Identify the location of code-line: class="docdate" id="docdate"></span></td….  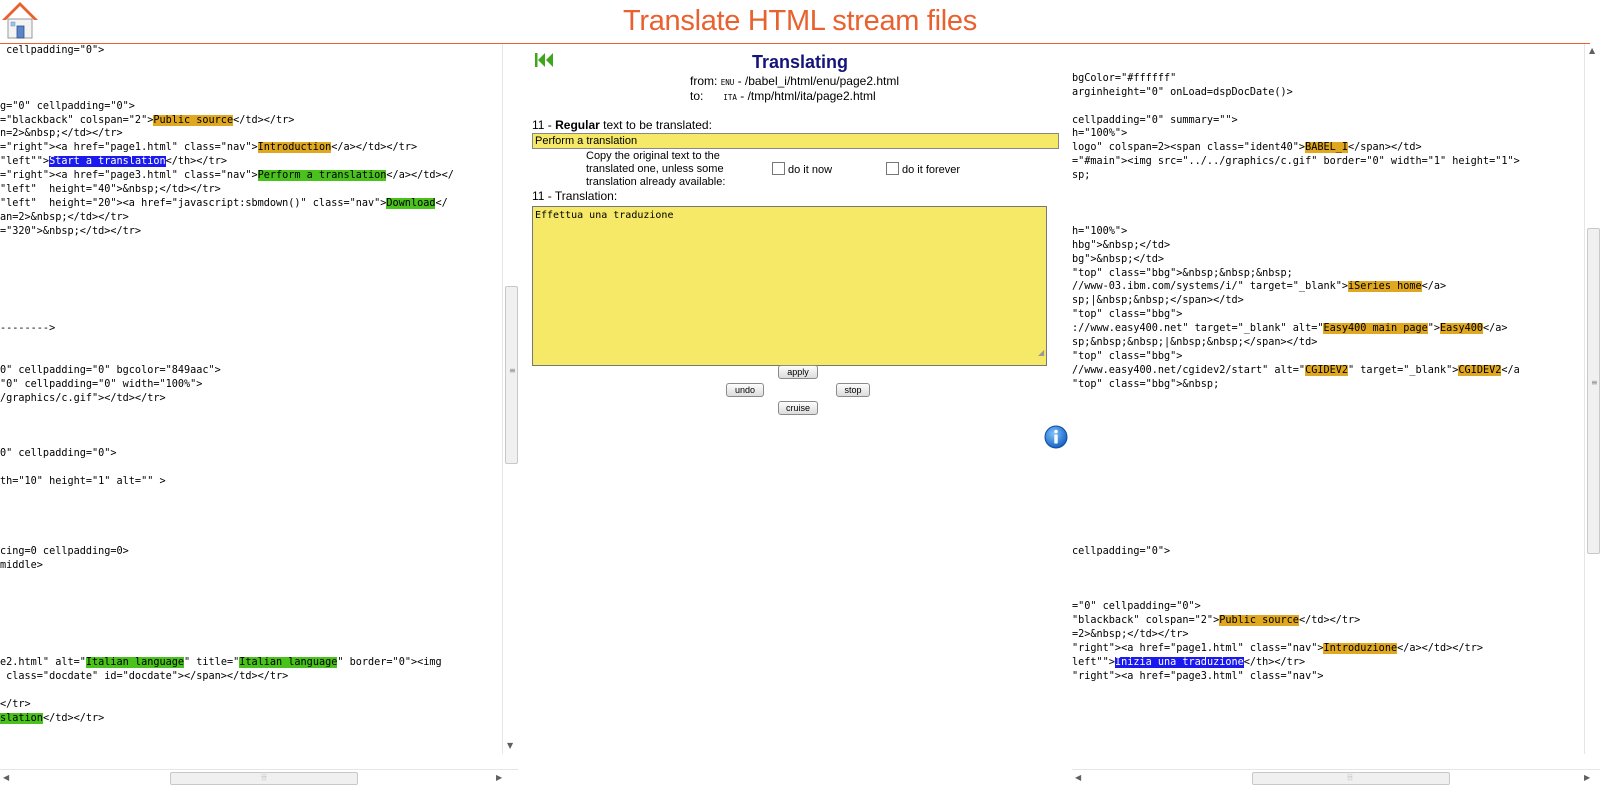
(251, 677).